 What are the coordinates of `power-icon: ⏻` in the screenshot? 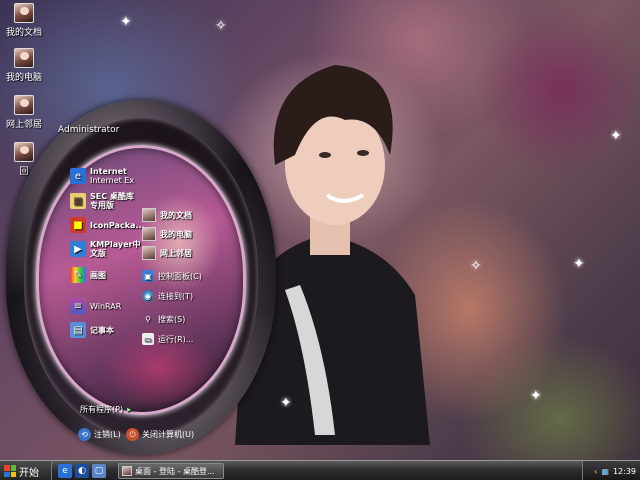 It's located at (132, 434).